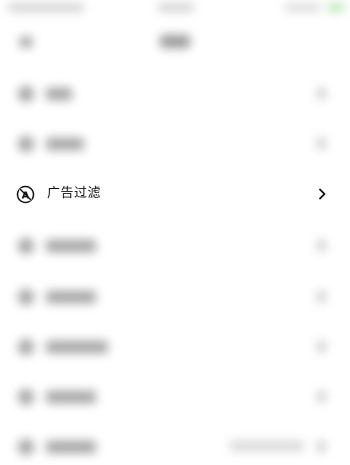 The width and height of the screenshot is (350, 465). What do you see at coordinates (25, 194) in the screenshot?
I see `ad-block-icon: A` at bounding box center [25, 194].